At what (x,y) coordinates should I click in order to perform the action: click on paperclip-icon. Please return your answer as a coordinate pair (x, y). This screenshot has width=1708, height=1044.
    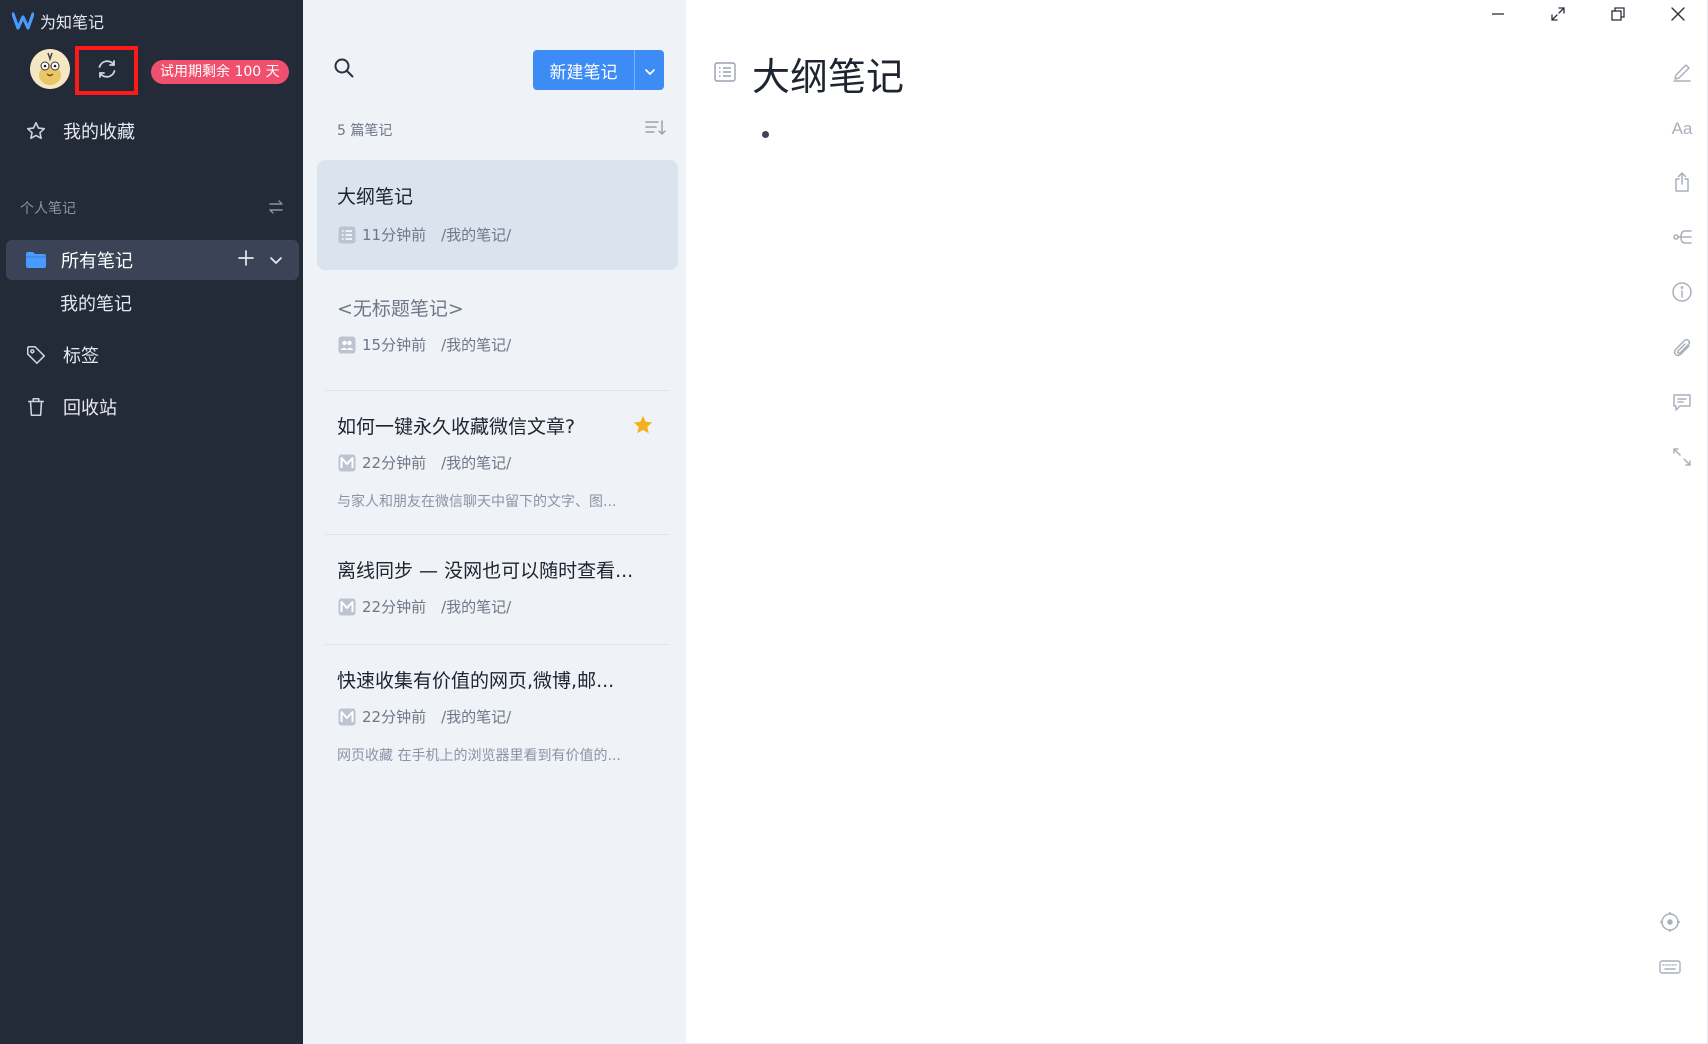
    Looking at the image, I should click on (1682, 349).